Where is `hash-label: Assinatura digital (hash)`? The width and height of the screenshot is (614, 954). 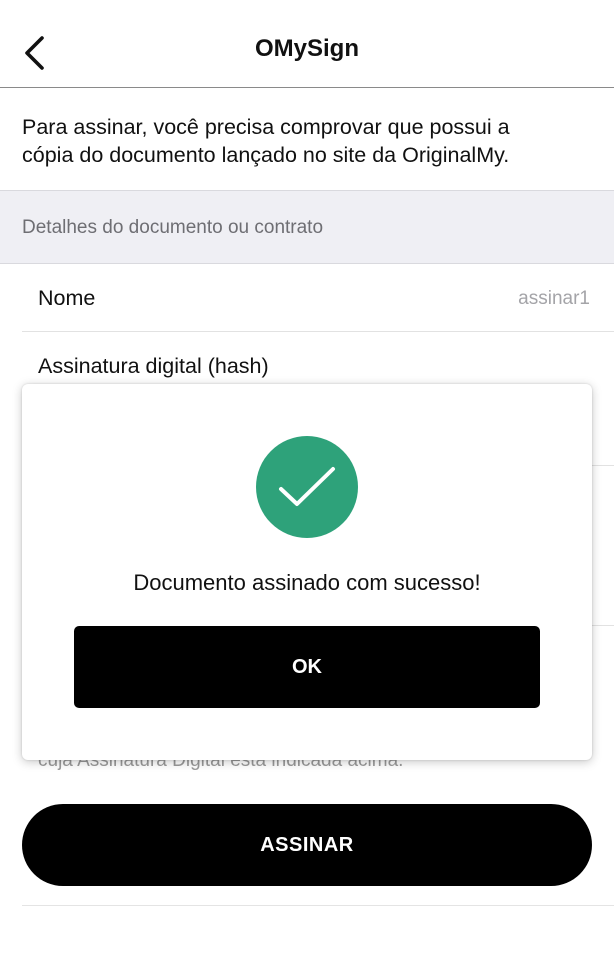 hash-label: Assinatura digital (hash) is located at coordinates (153, 366).